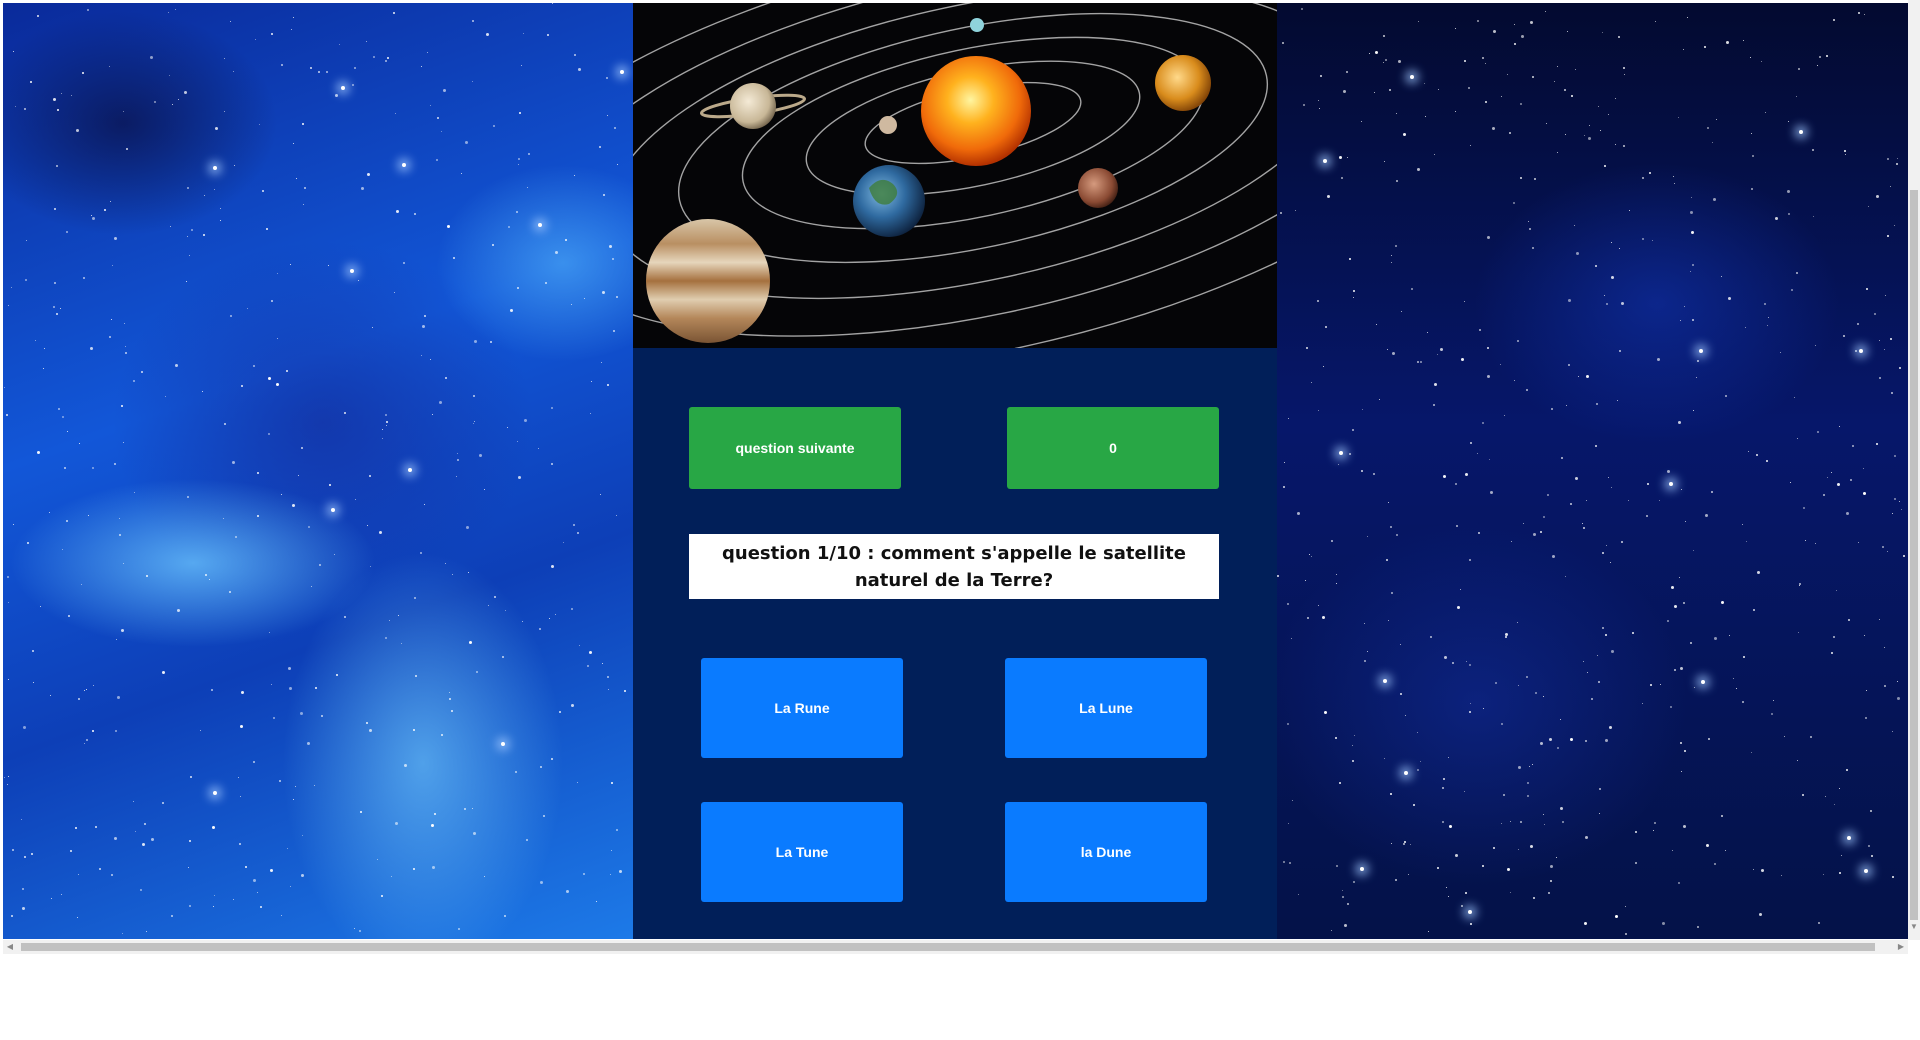 The width and height of the screenshot is (1920, 1040). Describe the element at coordinates (948, 947) in the screenshot. I see `horizontal-scrollbar-thumb` at that location.